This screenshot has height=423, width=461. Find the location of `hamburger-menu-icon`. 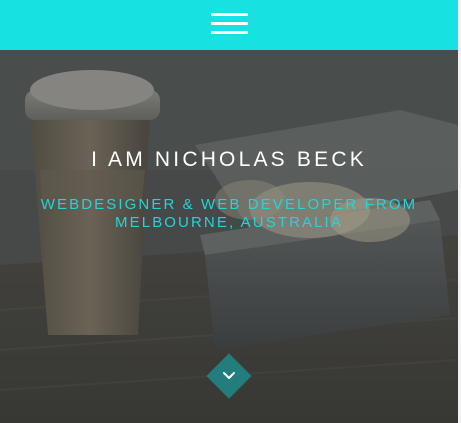

hamburger-menu-icon is located at coordinates (229, 14).